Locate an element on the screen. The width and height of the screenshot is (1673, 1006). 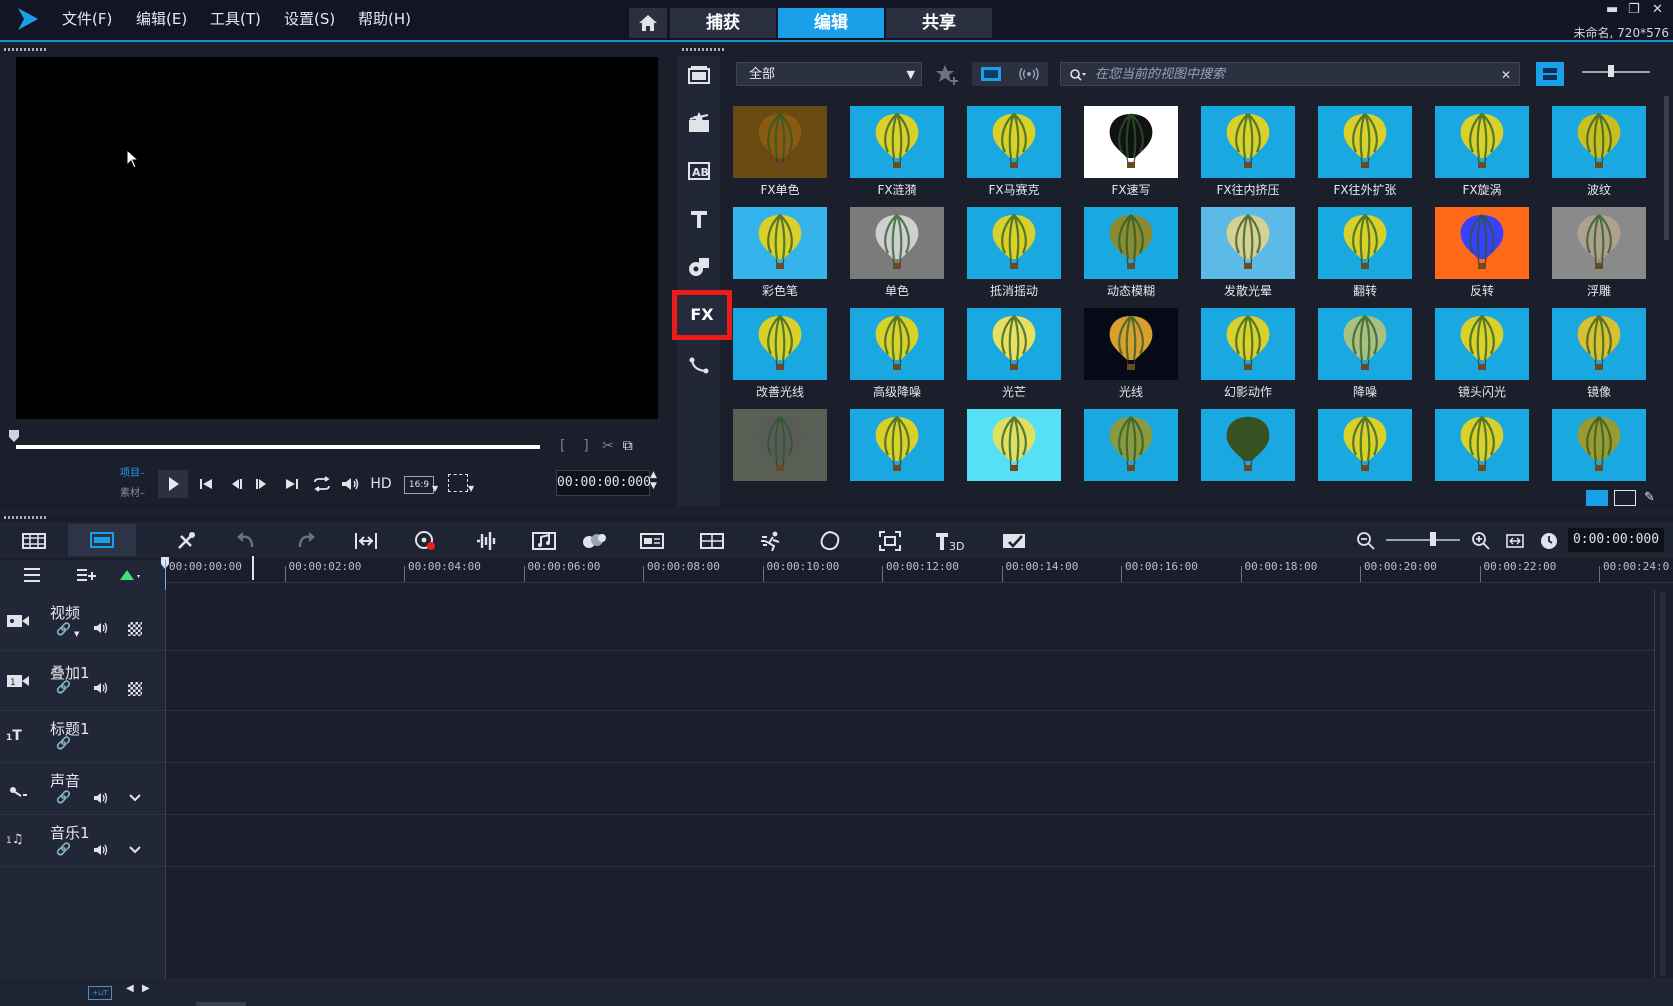
menu-help: 帮助(H) is located at coordinates (384, 18).